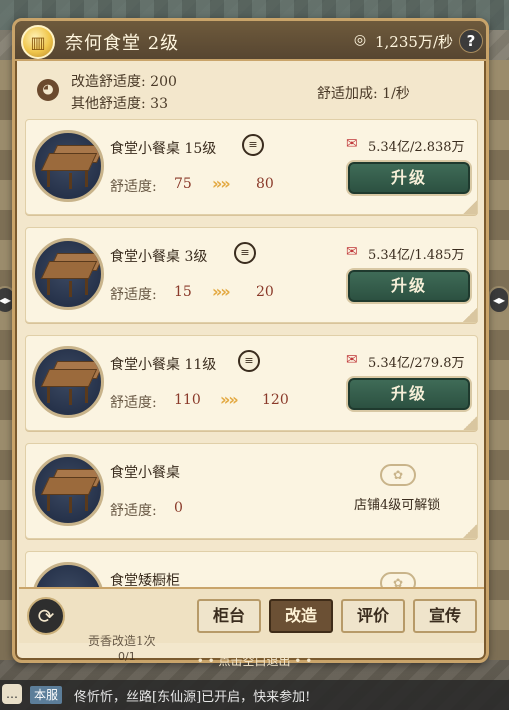 The width and height of the screenshot is (509, 710). What do you see at coordinates (445, 616) in the screenshot?
I see `tab-promote: 宣传` at bounding box center [445, 616].